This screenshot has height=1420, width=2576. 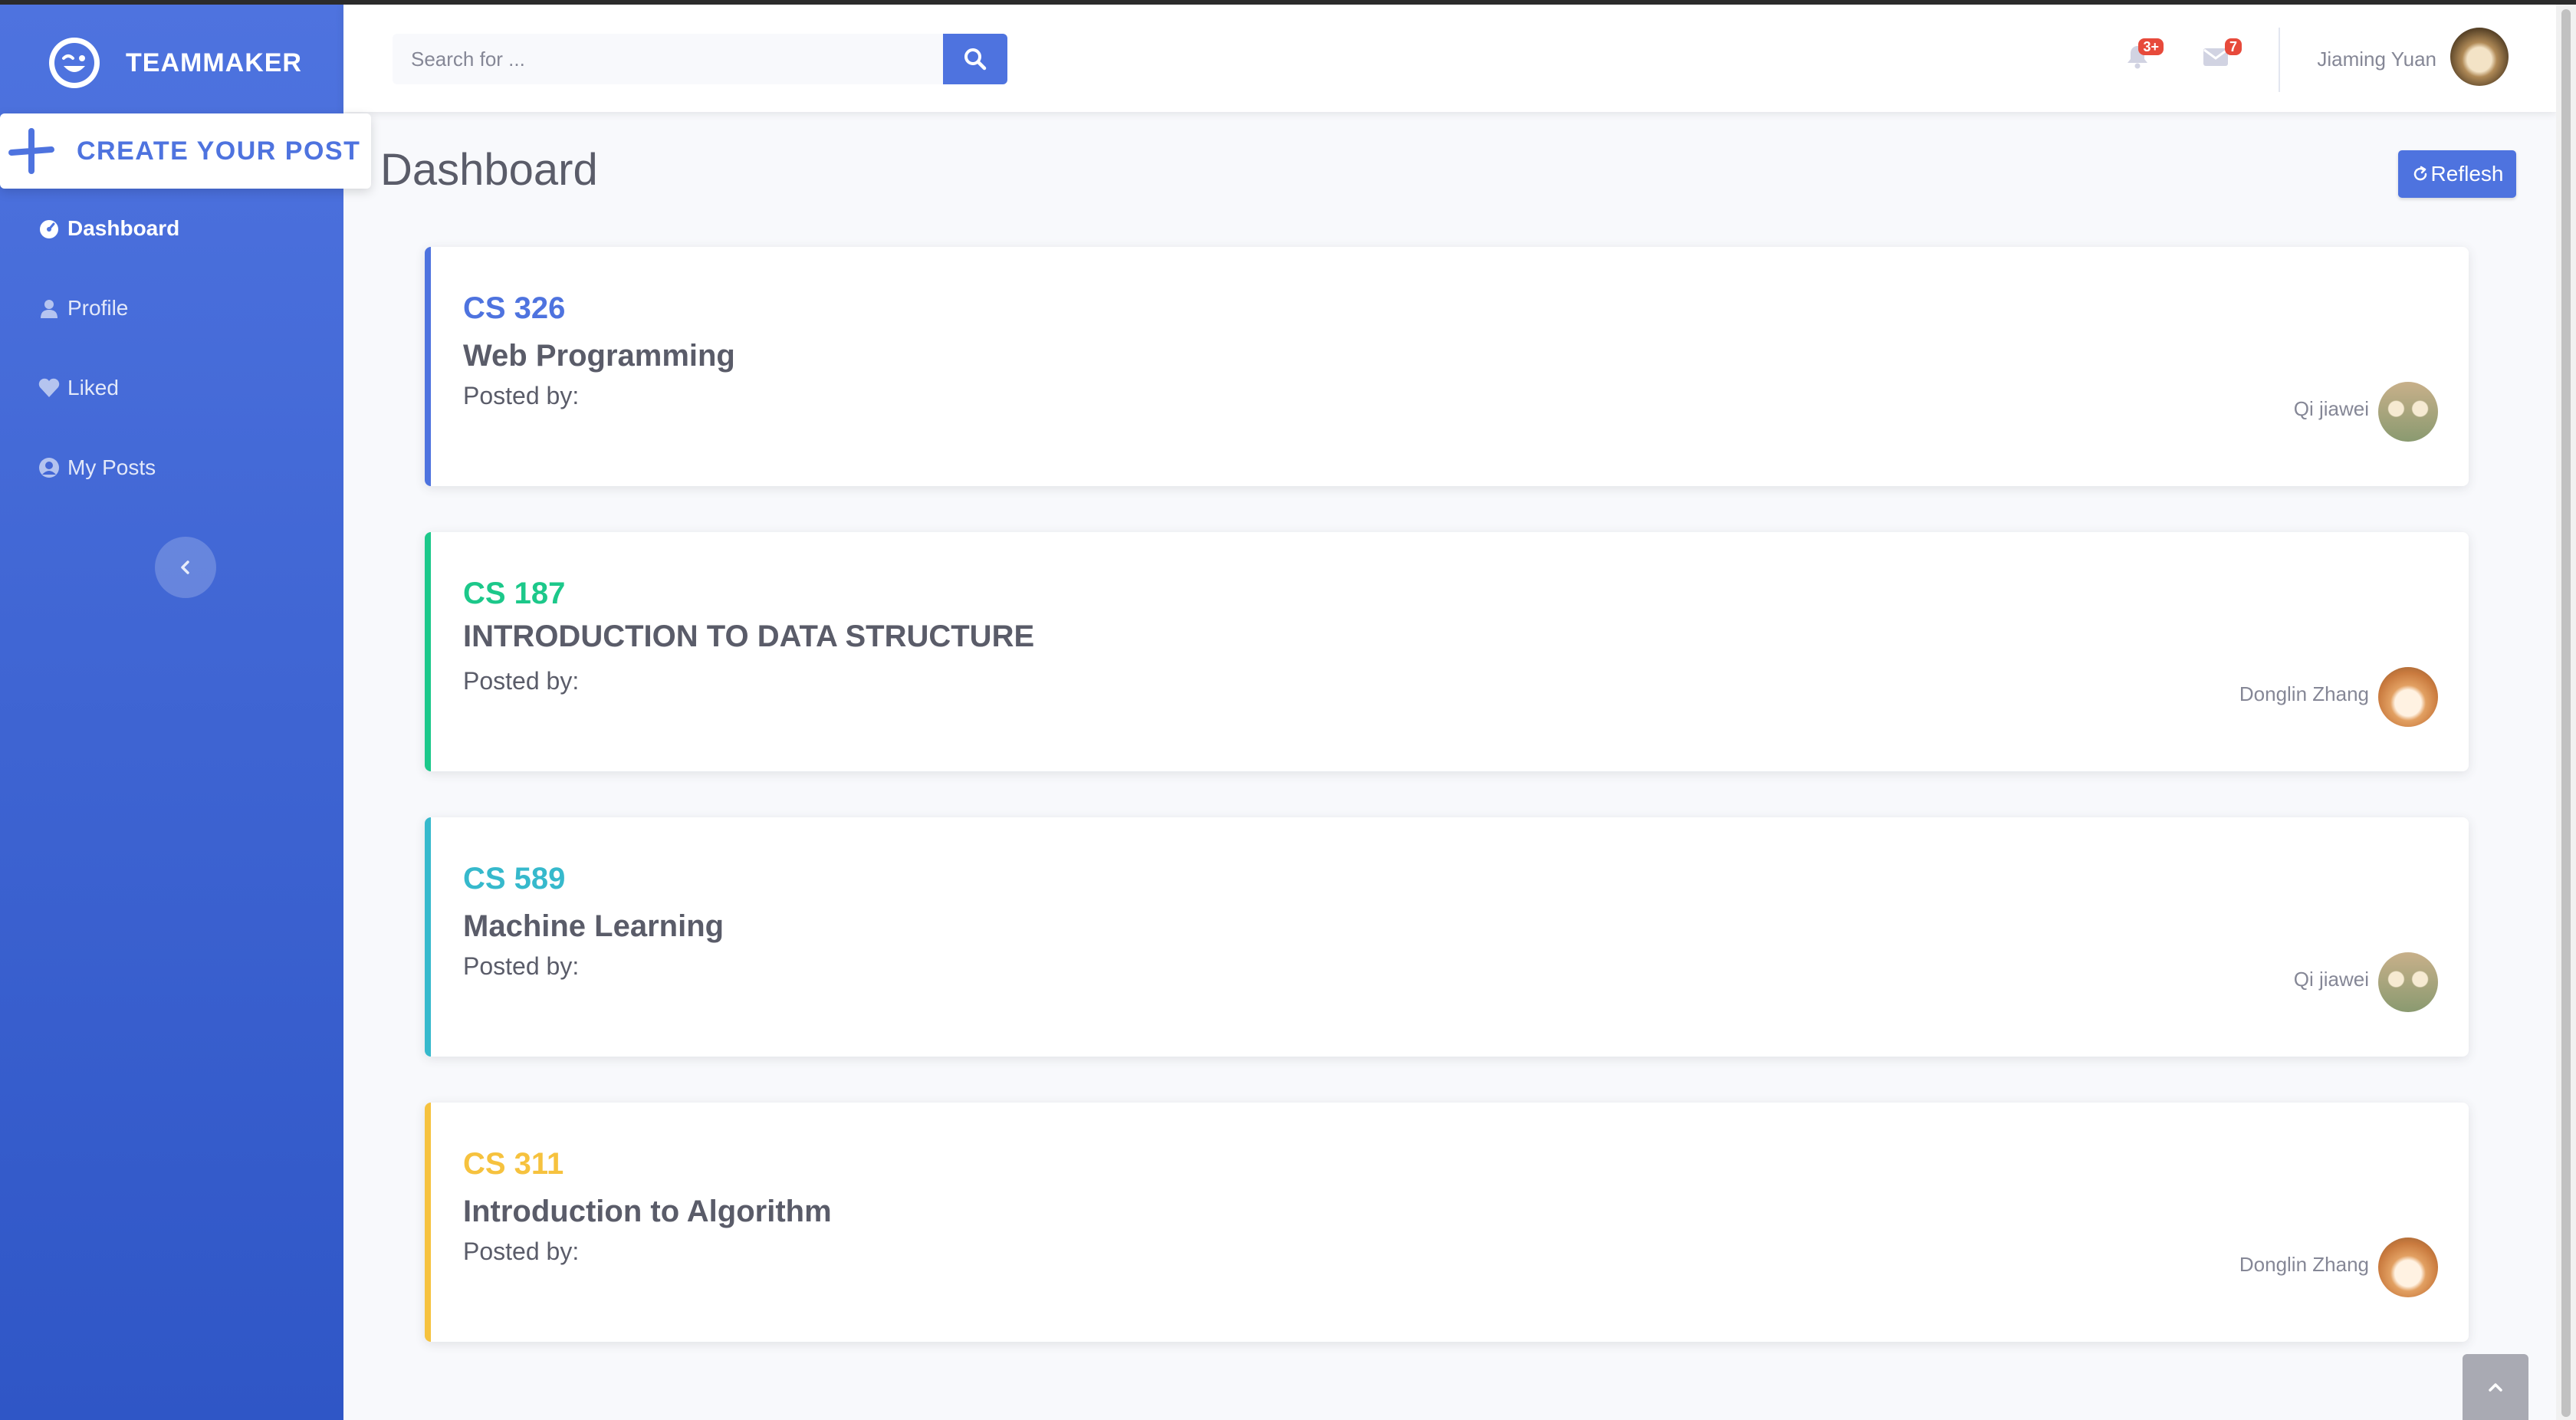 I want to click on chevron-left-icon, so click(x=185, y=567).